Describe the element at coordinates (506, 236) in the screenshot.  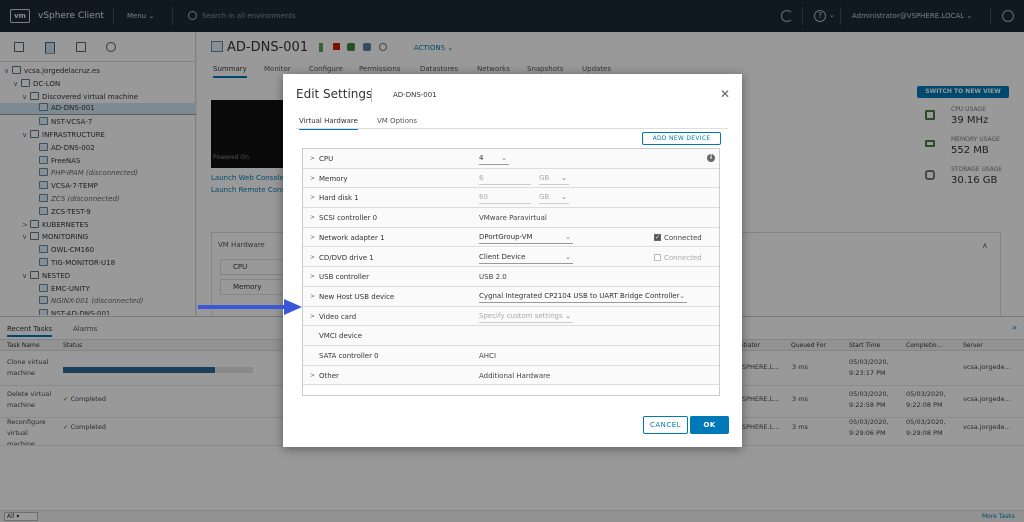
I see `hardware-select-value: DPortGroup-VM` at that location.